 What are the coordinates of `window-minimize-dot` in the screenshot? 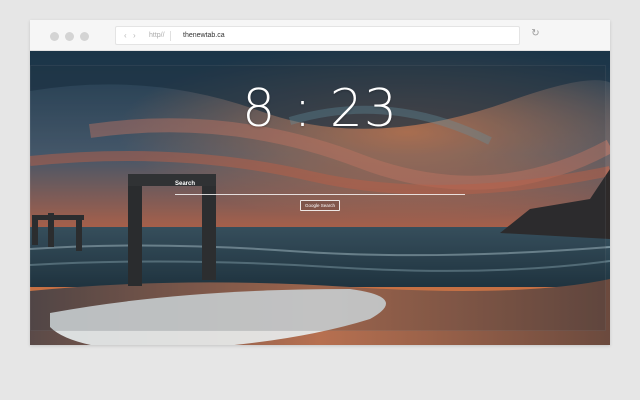 It's located at (69, 36).